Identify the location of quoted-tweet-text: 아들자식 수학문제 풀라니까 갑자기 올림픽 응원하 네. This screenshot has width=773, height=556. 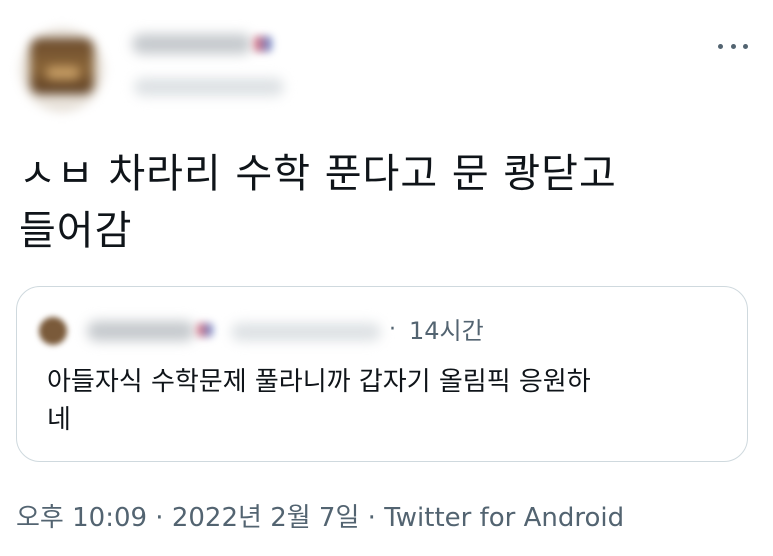
(319, 401).